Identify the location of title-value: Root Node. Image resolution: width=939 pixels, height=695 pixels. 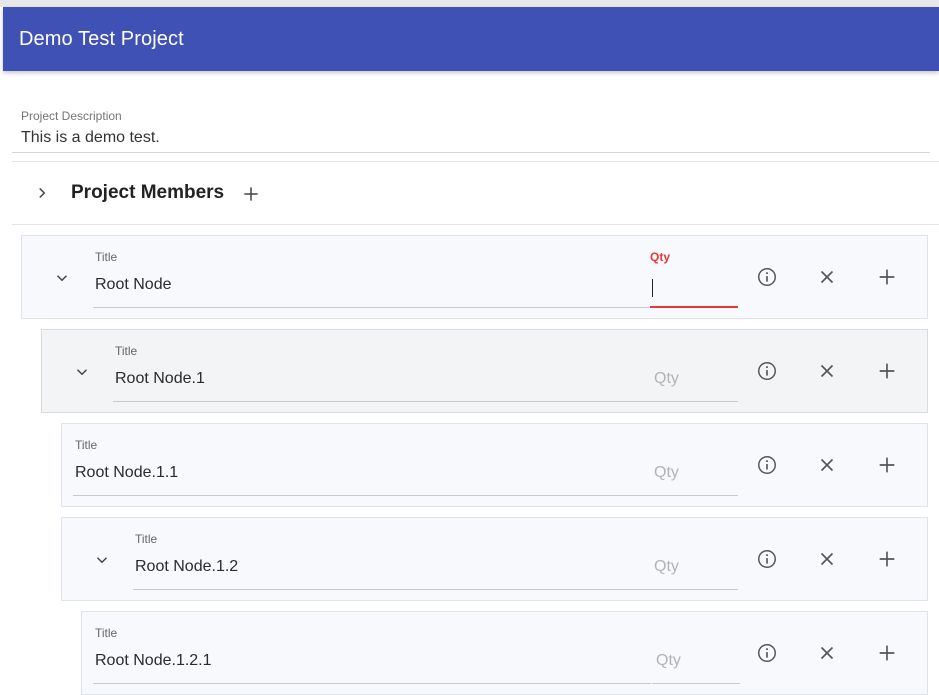
(133, 285).